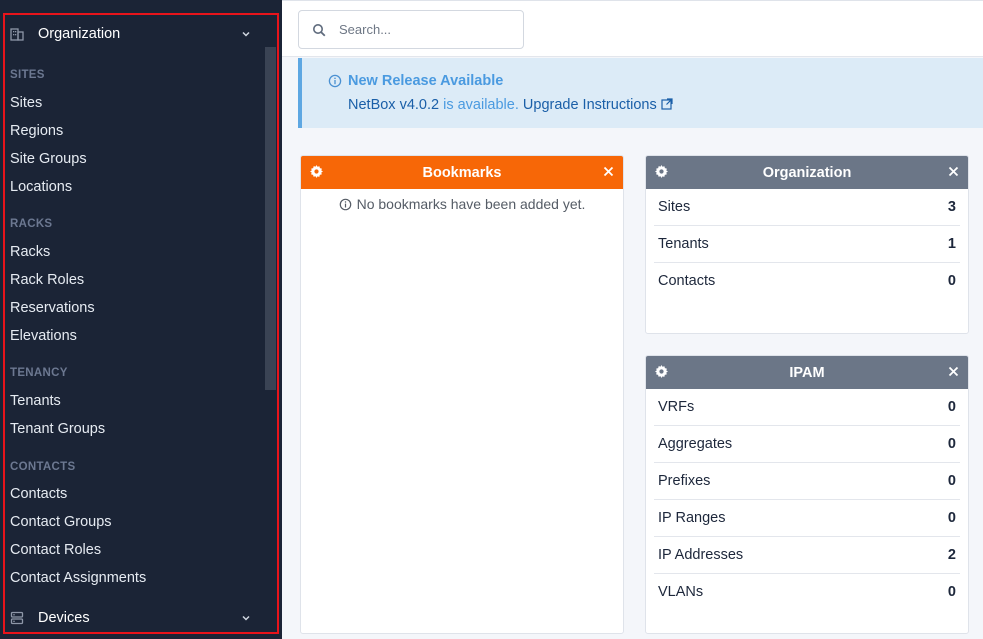 The image size is (983, 639). Describe the element at coordinates (38, 494) in the screenshot. I see `sidebar-item-contacts: Contacts` at that location.